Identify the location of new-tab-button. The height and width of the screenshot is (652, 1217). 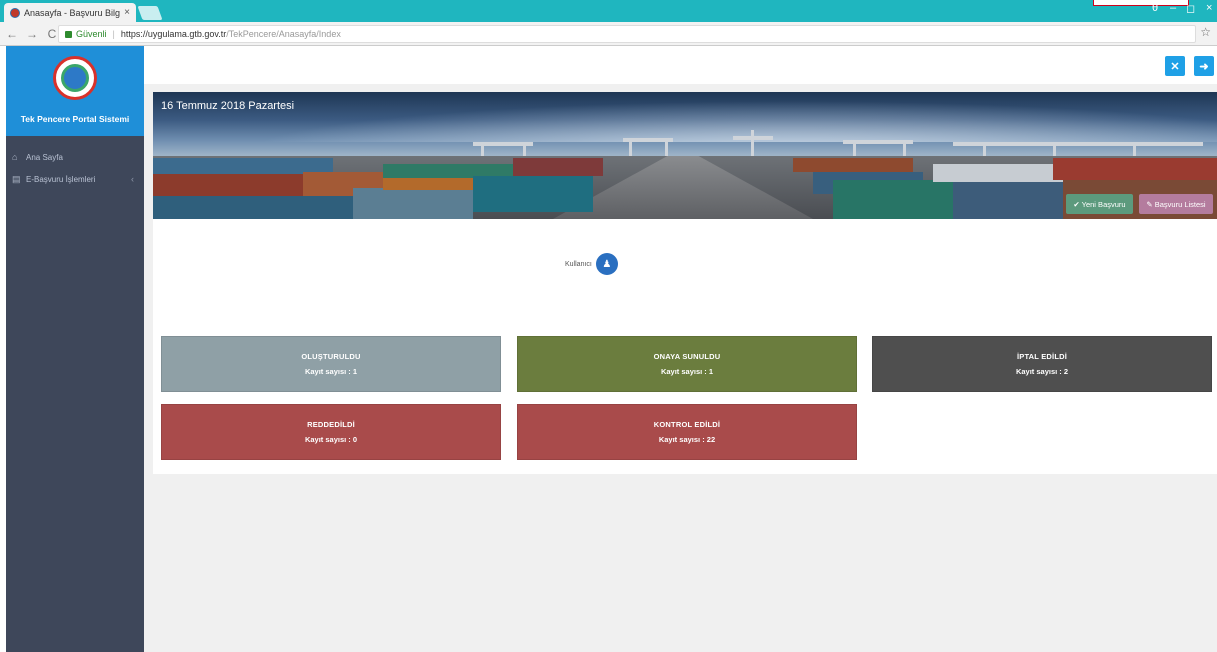
(150, 13).